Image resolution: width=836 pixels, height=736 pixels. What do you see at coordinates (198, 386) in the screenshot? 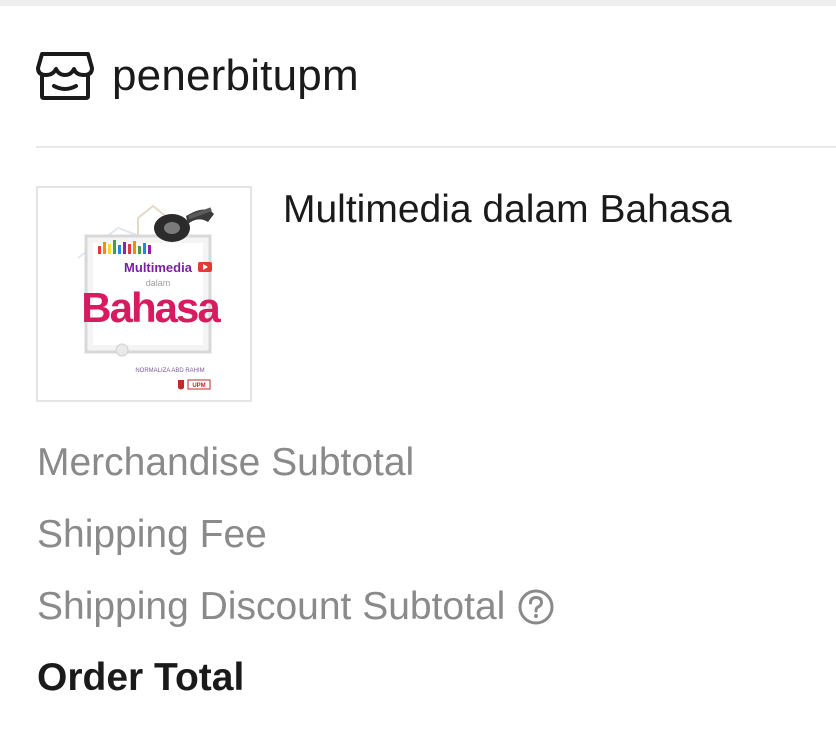
I see `svg-text: UPM` at bounding box center [198, 386].